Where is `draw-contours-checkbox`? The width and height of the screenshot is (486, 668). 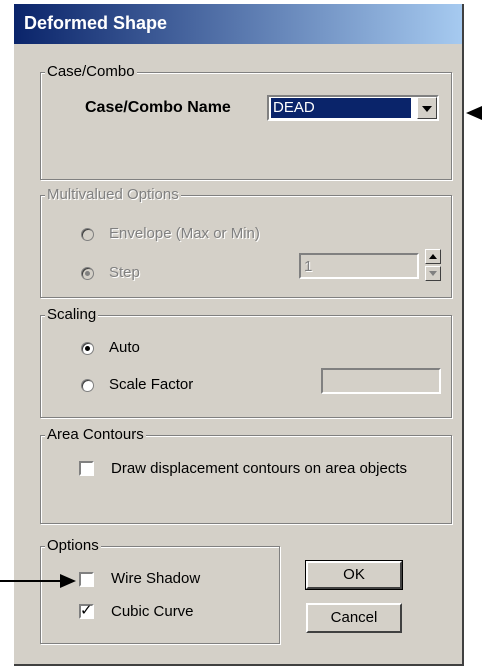
draw-contours-checkbox is located at coordinates (86, 468).